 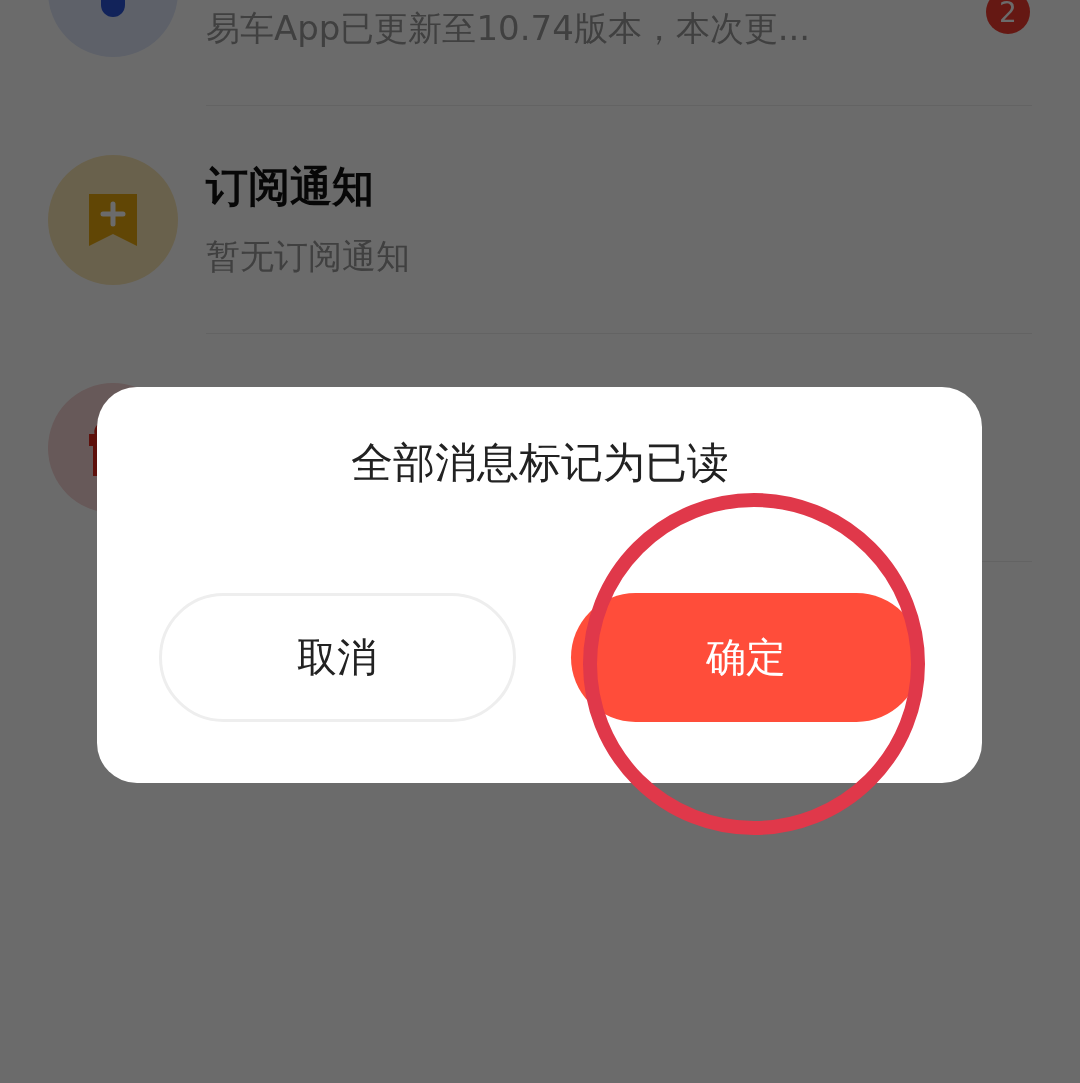 What do you see at coordinates (290, 186) in the screenshot?
I see `notification-title: 订阅通知` at bounding box center [290, 186].